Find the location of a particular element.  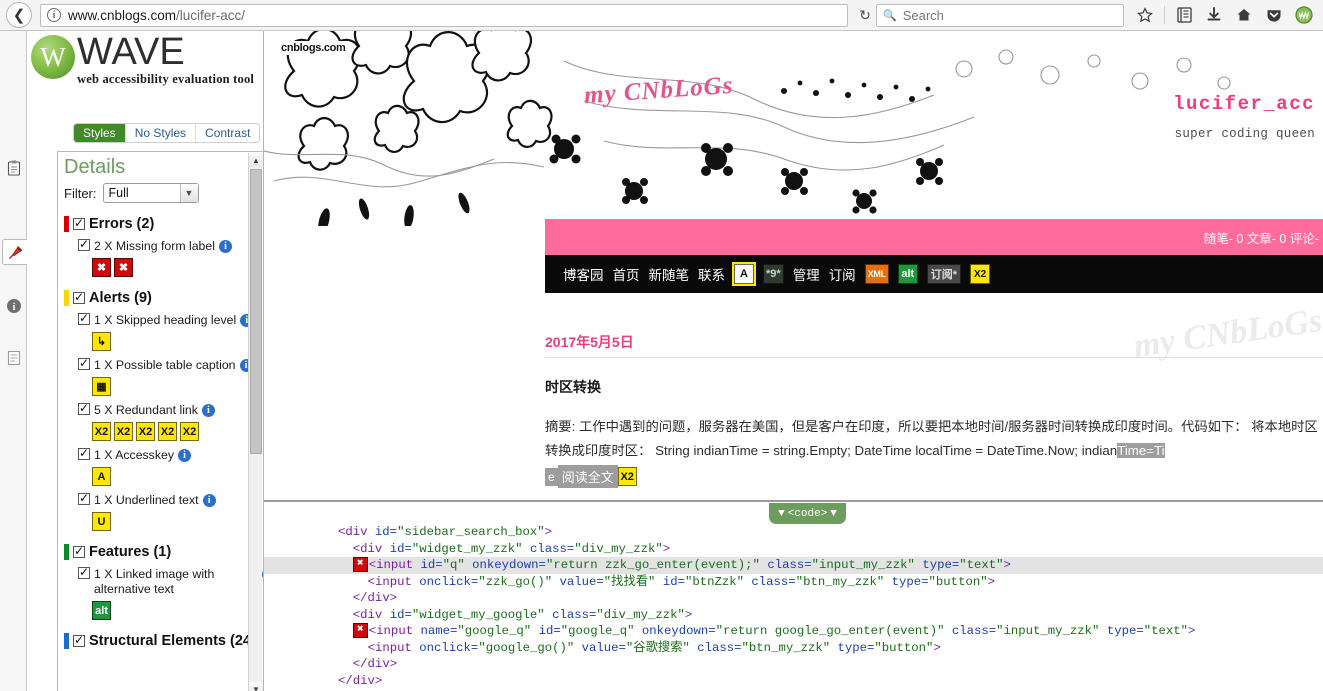

tab-no-styles: No Styles is located at coordinates (161, 133).